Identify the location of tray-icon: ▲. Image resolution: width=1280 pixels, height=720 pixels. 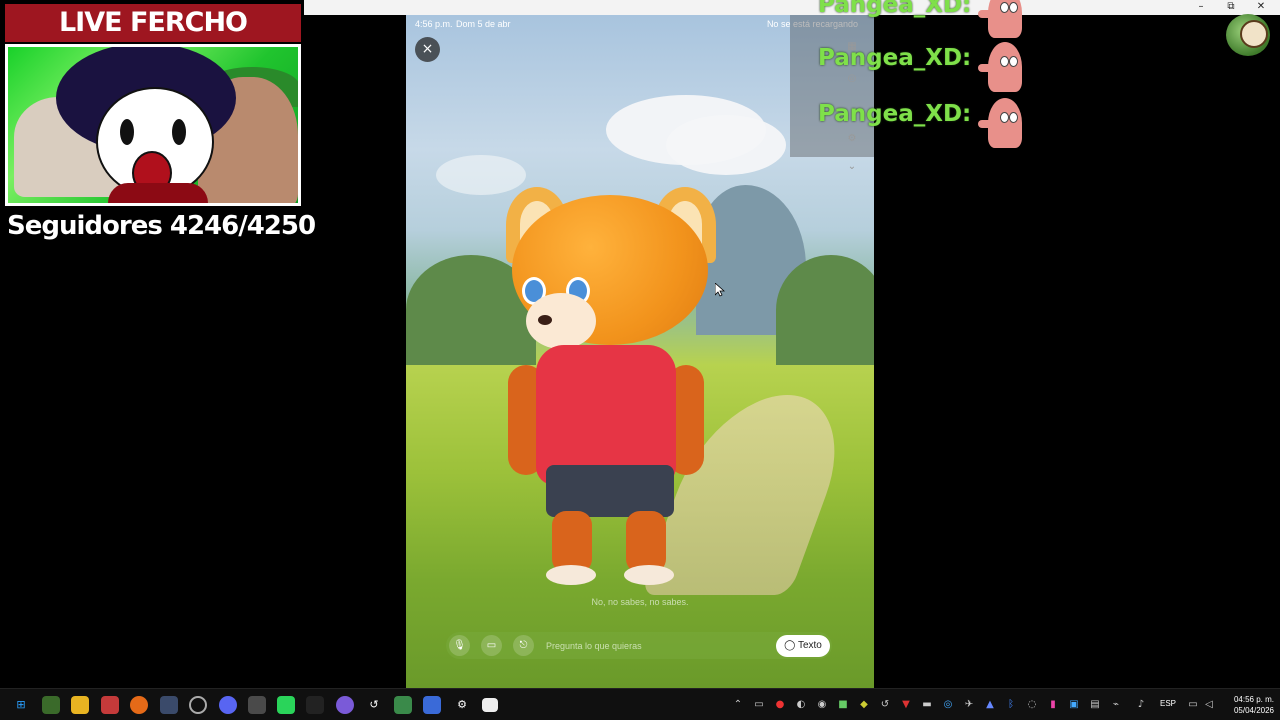
(990, 705).